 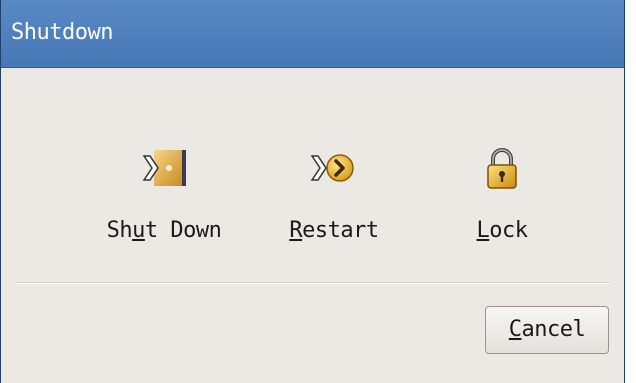 What do you see at coordinates (312, 283) in the screenshot?
I see `separator` at bounding box center [312, 283].